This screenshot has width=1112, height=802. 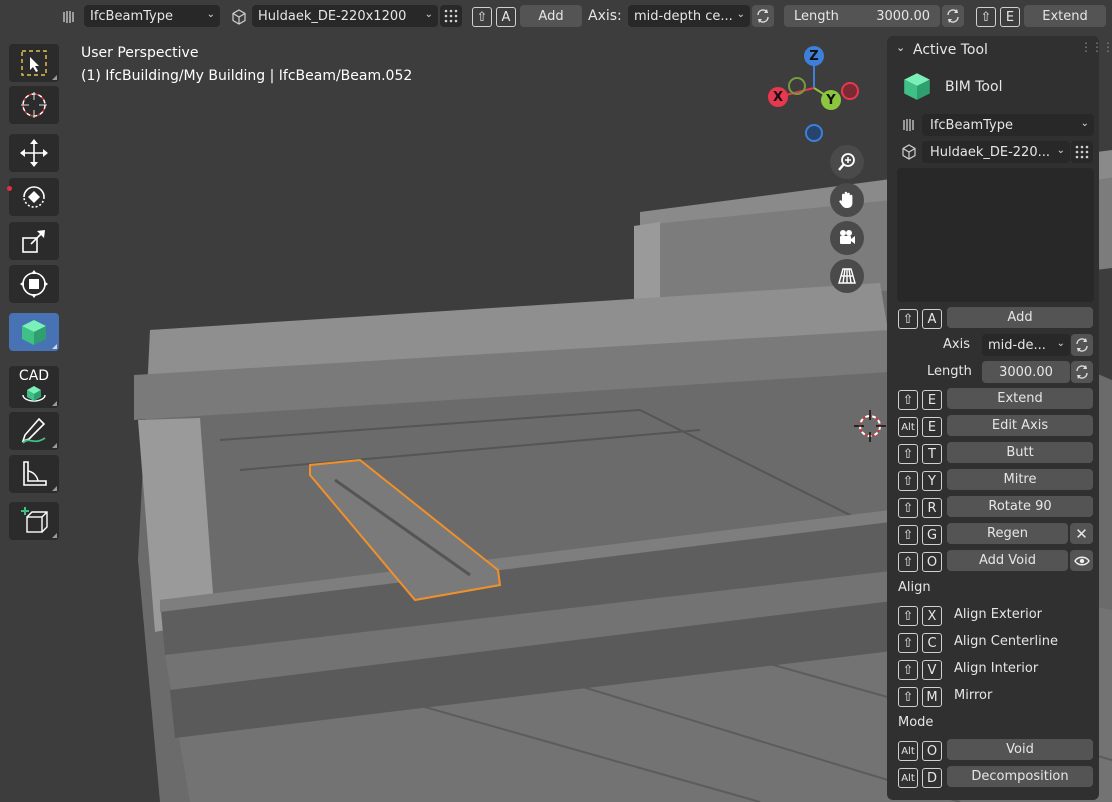 What do you see at coordinates (850, 91) in the screenshot?
I see `neg-x-axis` at bounding box center [850, 91].